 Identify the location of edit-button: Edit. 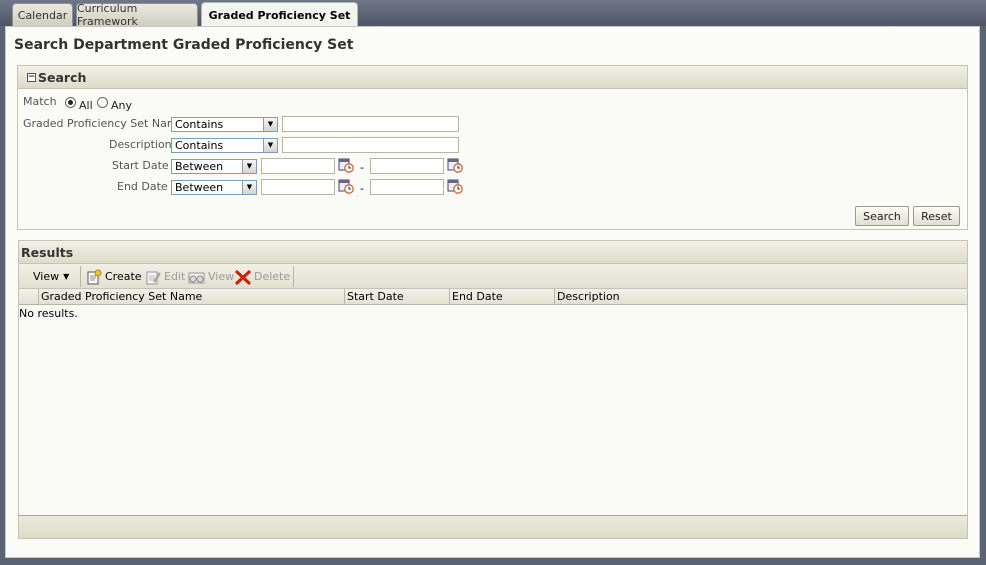
(165, 276).